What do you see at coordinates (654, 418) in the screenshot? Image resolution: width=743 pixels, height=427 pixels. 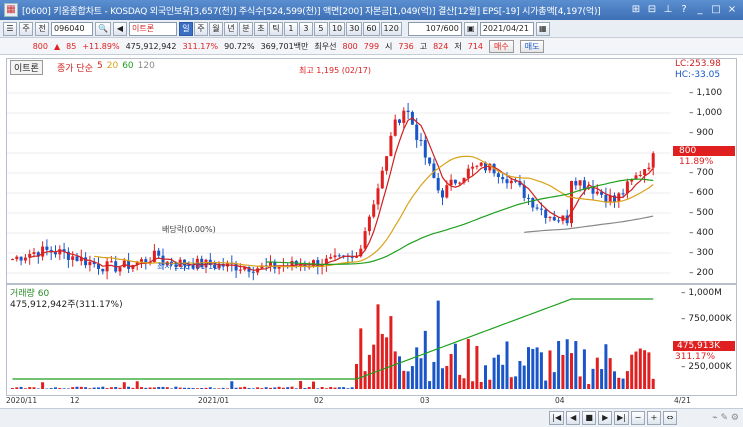 I see `zoom-in-icon: +` at bounding box center [654, 418].